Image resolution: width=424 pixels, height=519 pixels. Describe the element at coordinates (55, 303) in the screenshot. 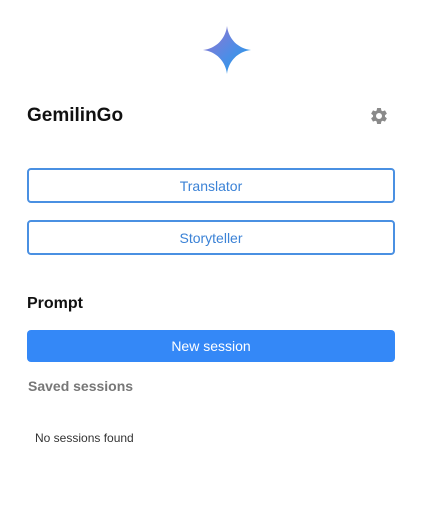

I see `prompt-section-title: Prompt` at that location.